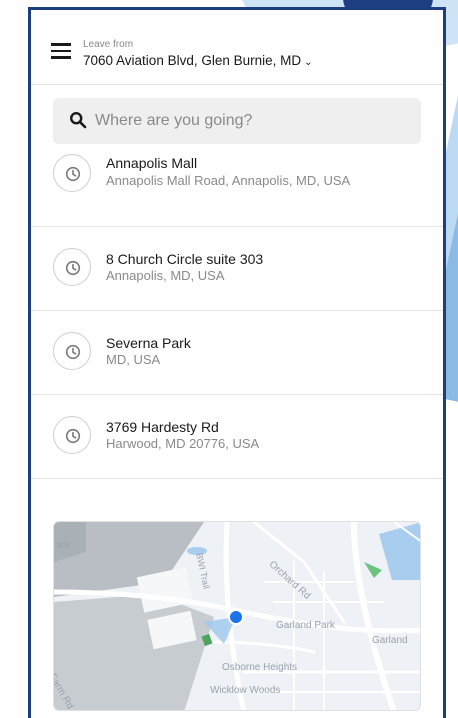 This screenshot has height=718, width=458. I want to click on list-item: 3769 Hardesty Rd Harwood, MD 20776, USA, so click(237, 437).